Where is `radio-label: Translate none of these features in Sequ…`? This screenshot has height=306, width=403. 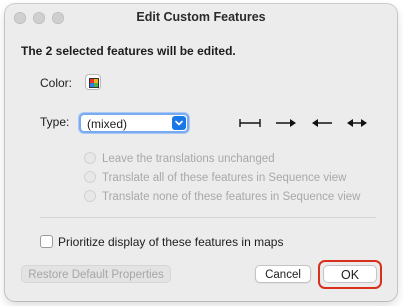 radio-label: Translate none of these features in Sequ… is located at coordinates (231, 197).